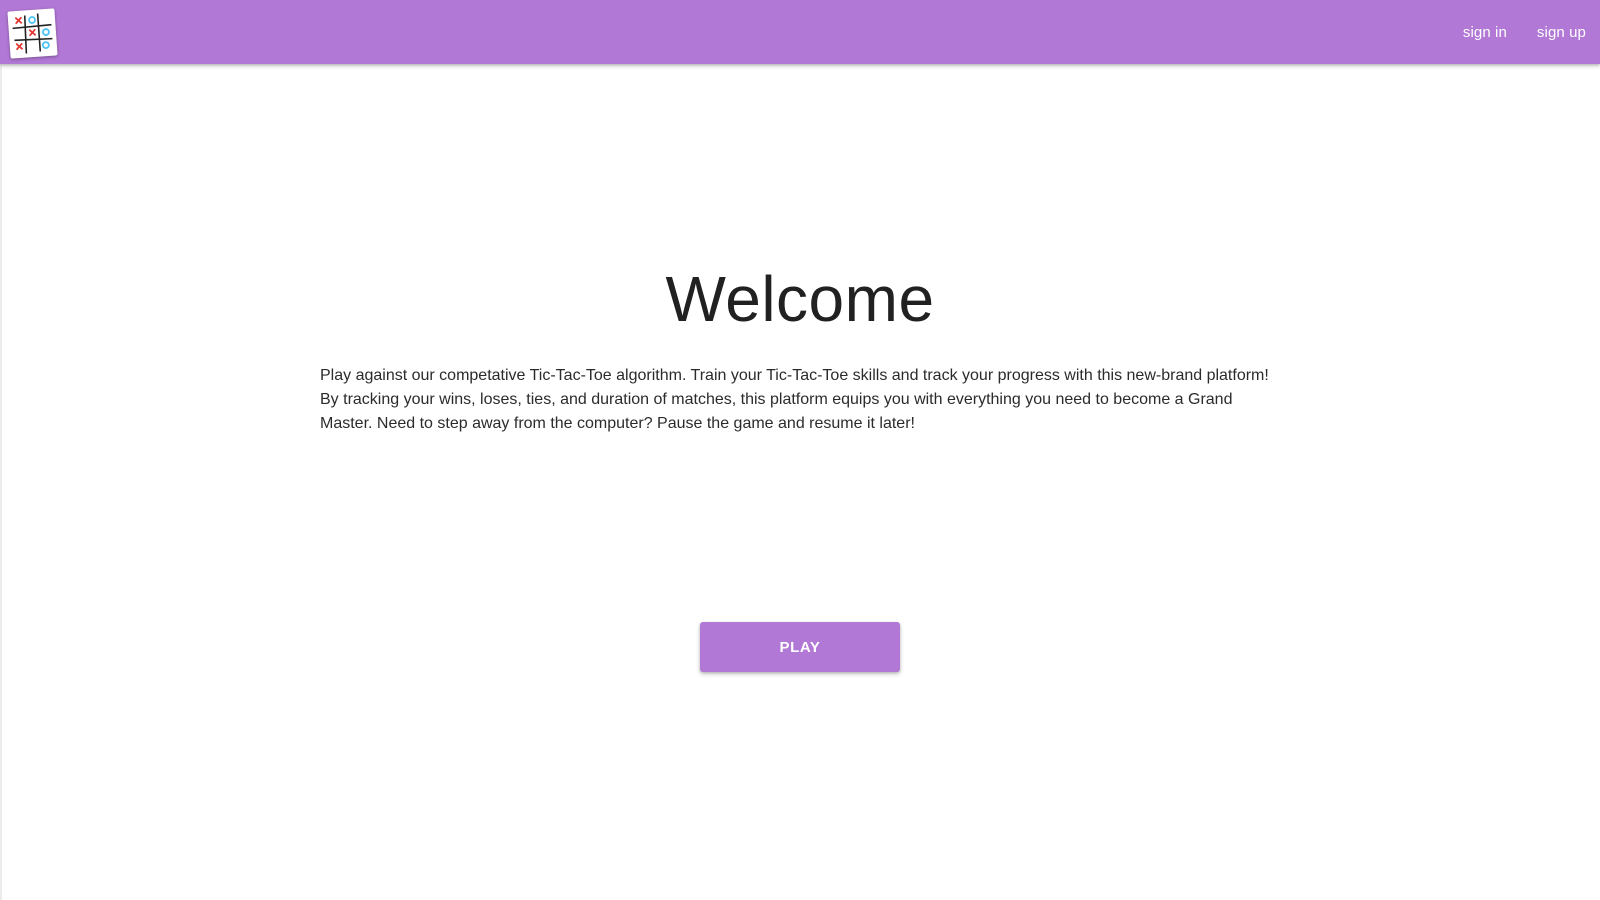  I want to click on sign-in-link: sign in, so click(1485, 32).